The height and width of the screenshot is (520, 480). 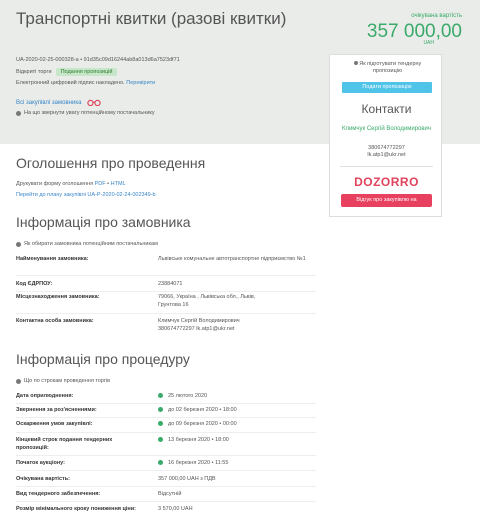 What do you see at coordinates (386, 148) in the screenshot?
I see `contact-phone: 380674772297` at bounding box center [386, 148].